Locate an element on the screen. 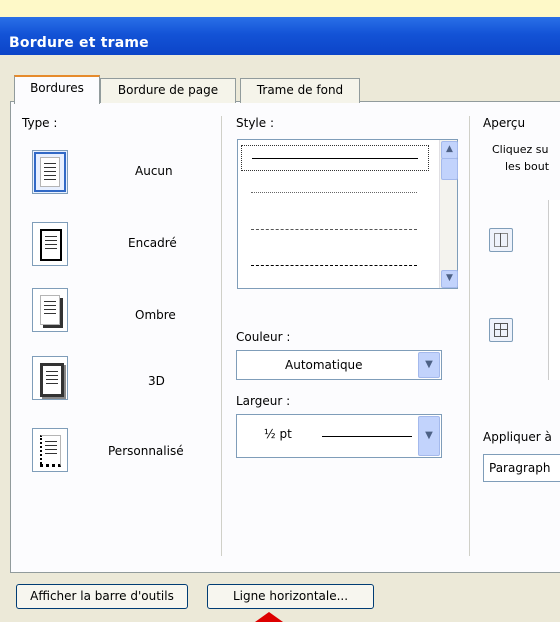  style-dashed is located at coordinates (334, 265).